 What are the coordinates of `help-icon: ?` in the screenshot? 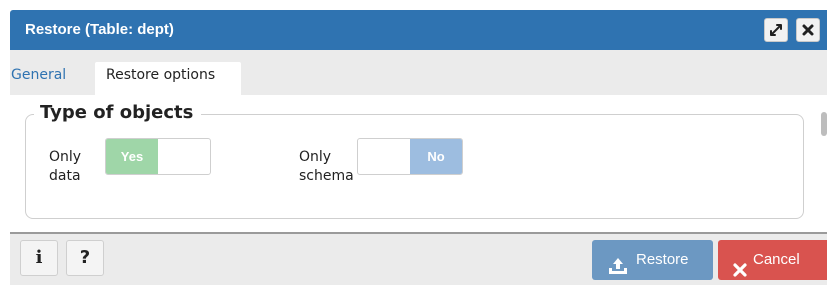 It's located at (85, 257).